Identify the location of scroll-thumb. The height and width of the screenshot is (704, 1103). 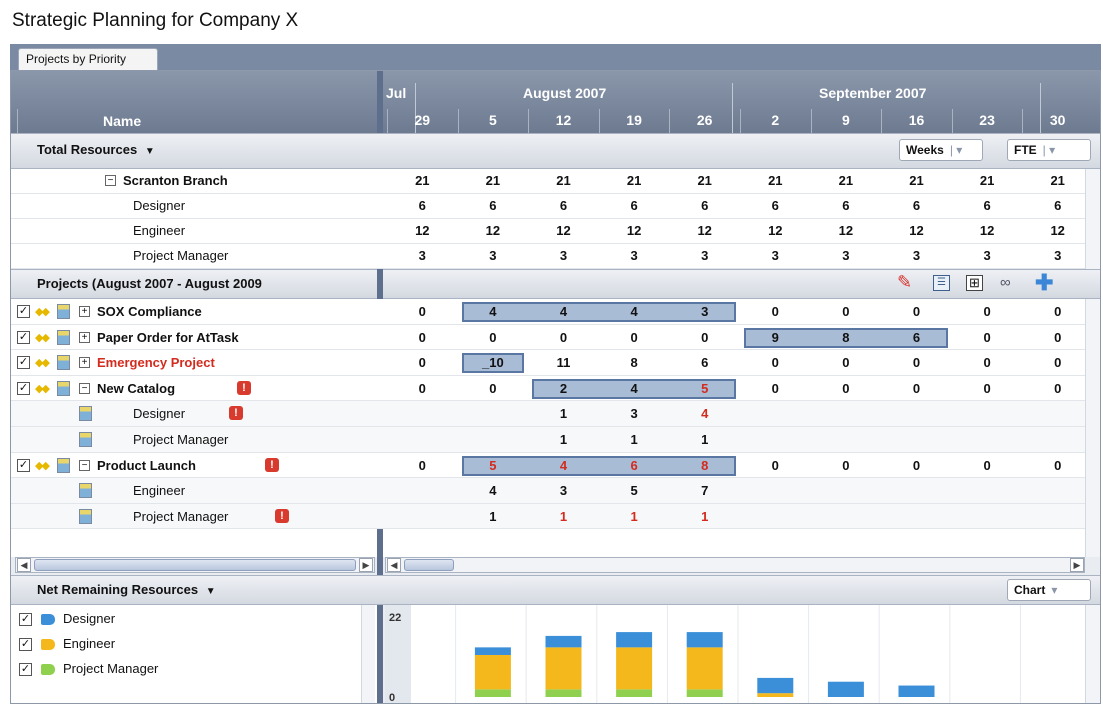
(195, 565).